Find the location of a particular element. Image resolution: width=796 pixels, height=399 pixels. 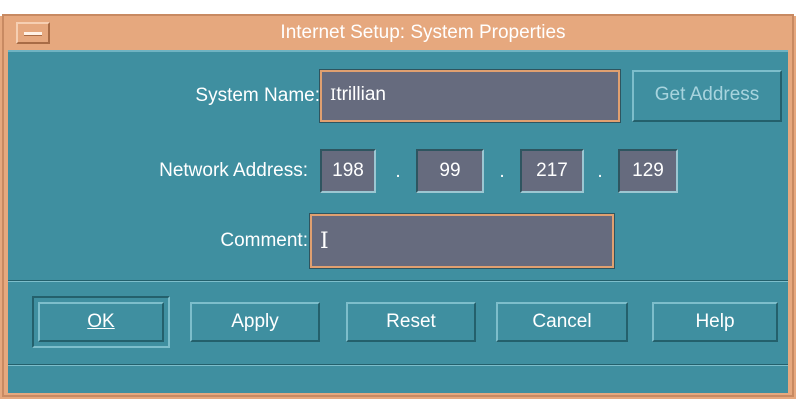

ok-button-label: OK is located at coordinates (101, 321).